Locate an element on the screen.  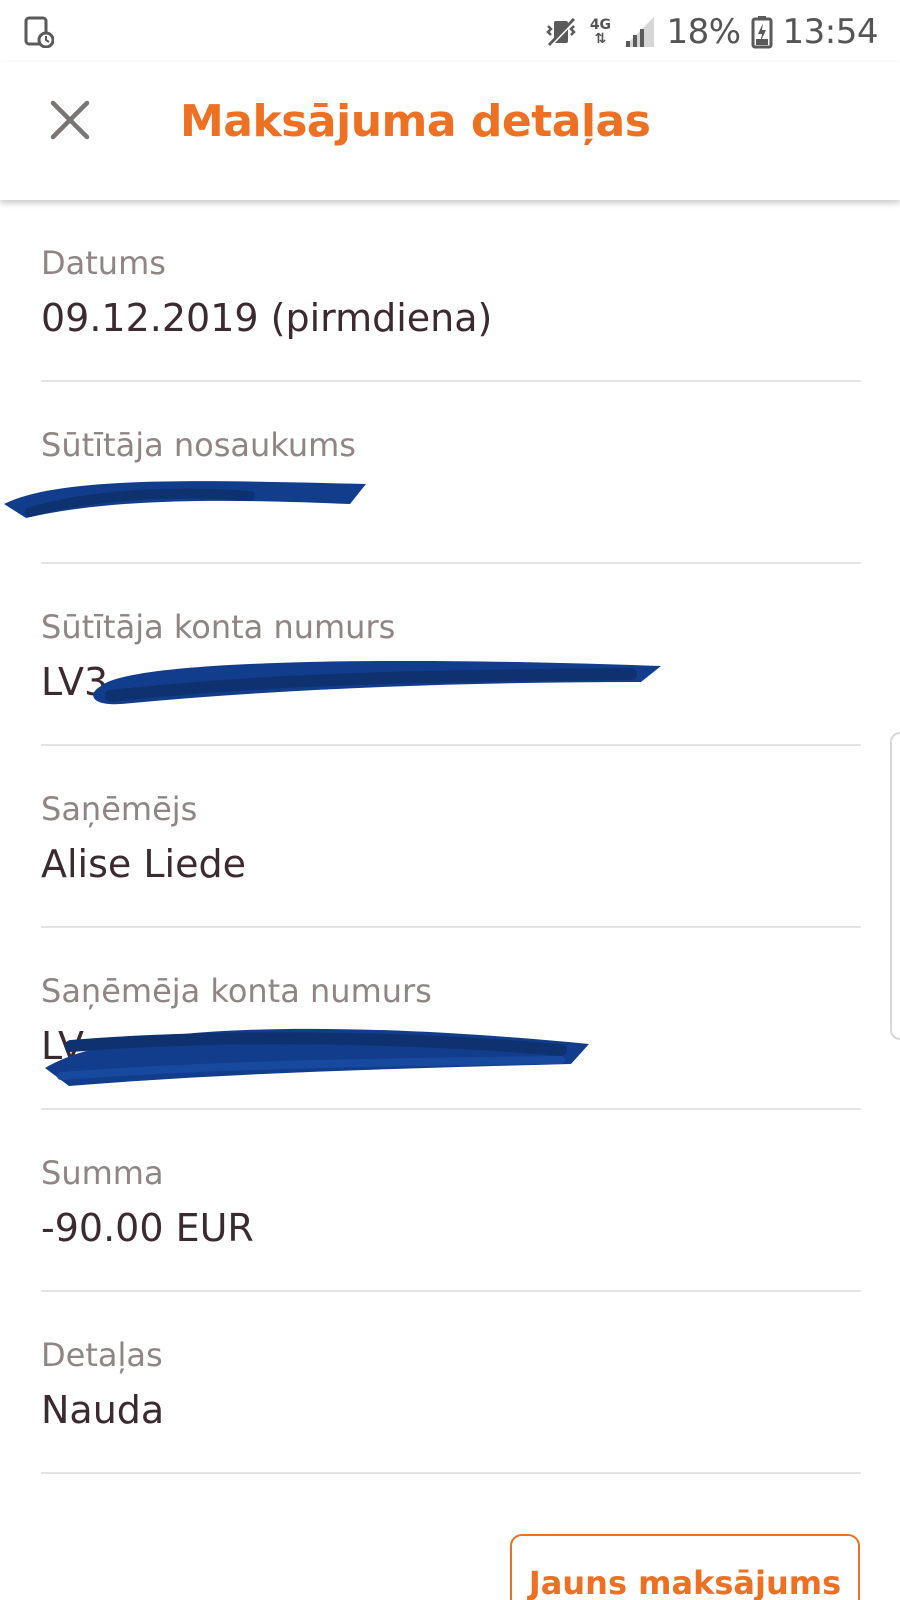
status-bar: 4G ⇅ 18% 13:54 is located at coordinates (450, 31).